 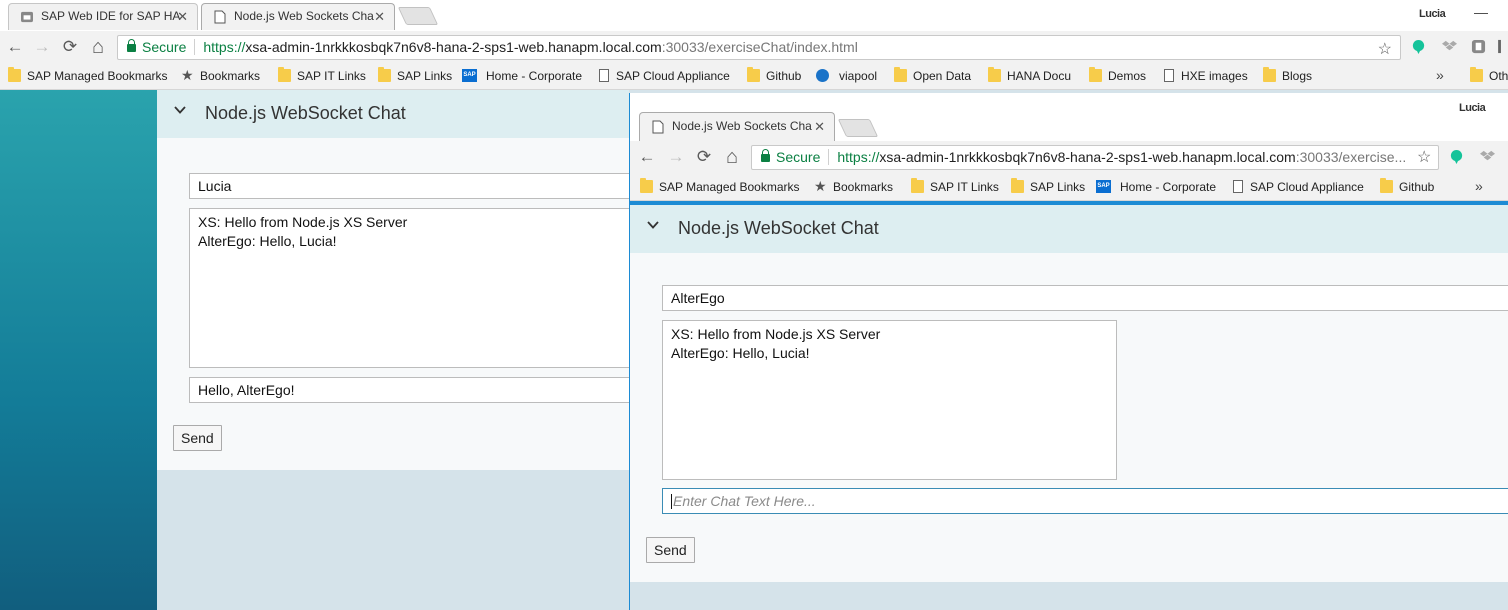 I want to click on bookmark-label: SAP Managed Bookmarks, so click(x=97, y=76).